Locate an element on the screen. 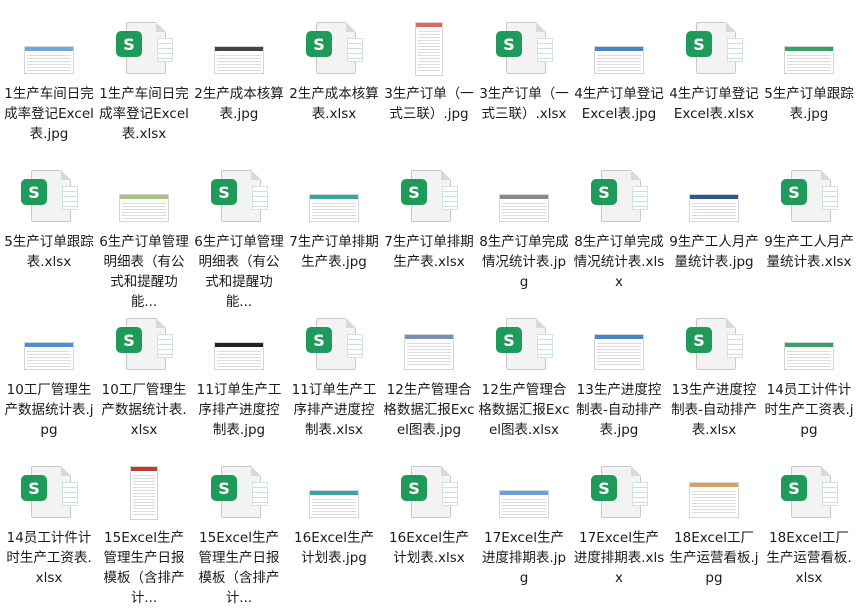 This screenshot has width=858, height=608. file-item: S 17Excel生产进度排期表.xlsx is located at coordinates (619, 527).